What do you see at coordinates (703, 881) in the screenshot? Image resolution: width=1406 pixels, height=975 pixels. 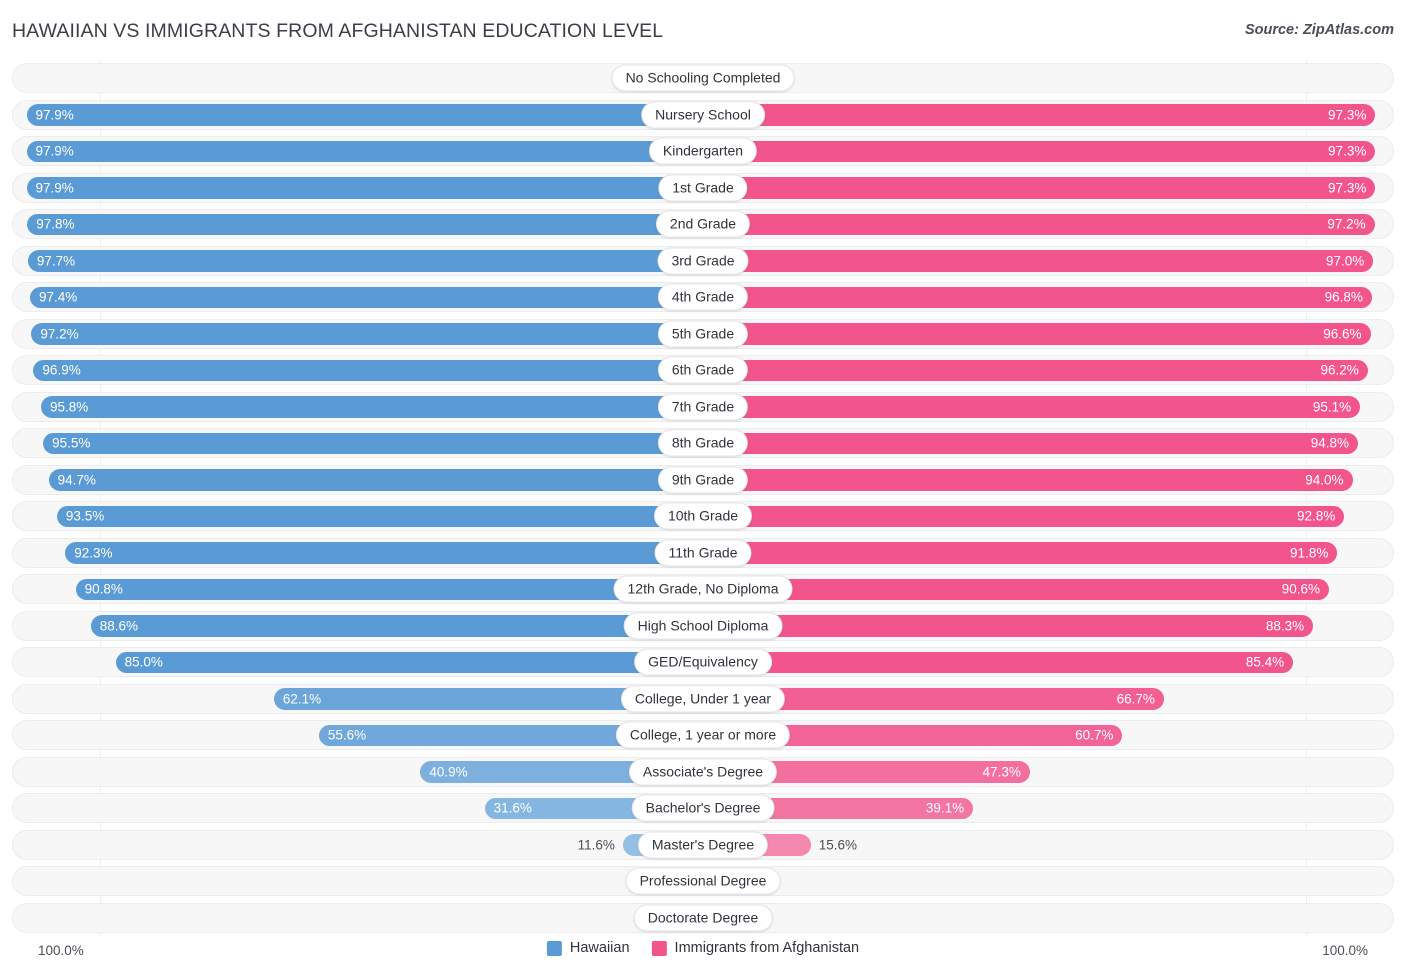 I see `category-label: Professional Degree` at bounding box center [703, 881].